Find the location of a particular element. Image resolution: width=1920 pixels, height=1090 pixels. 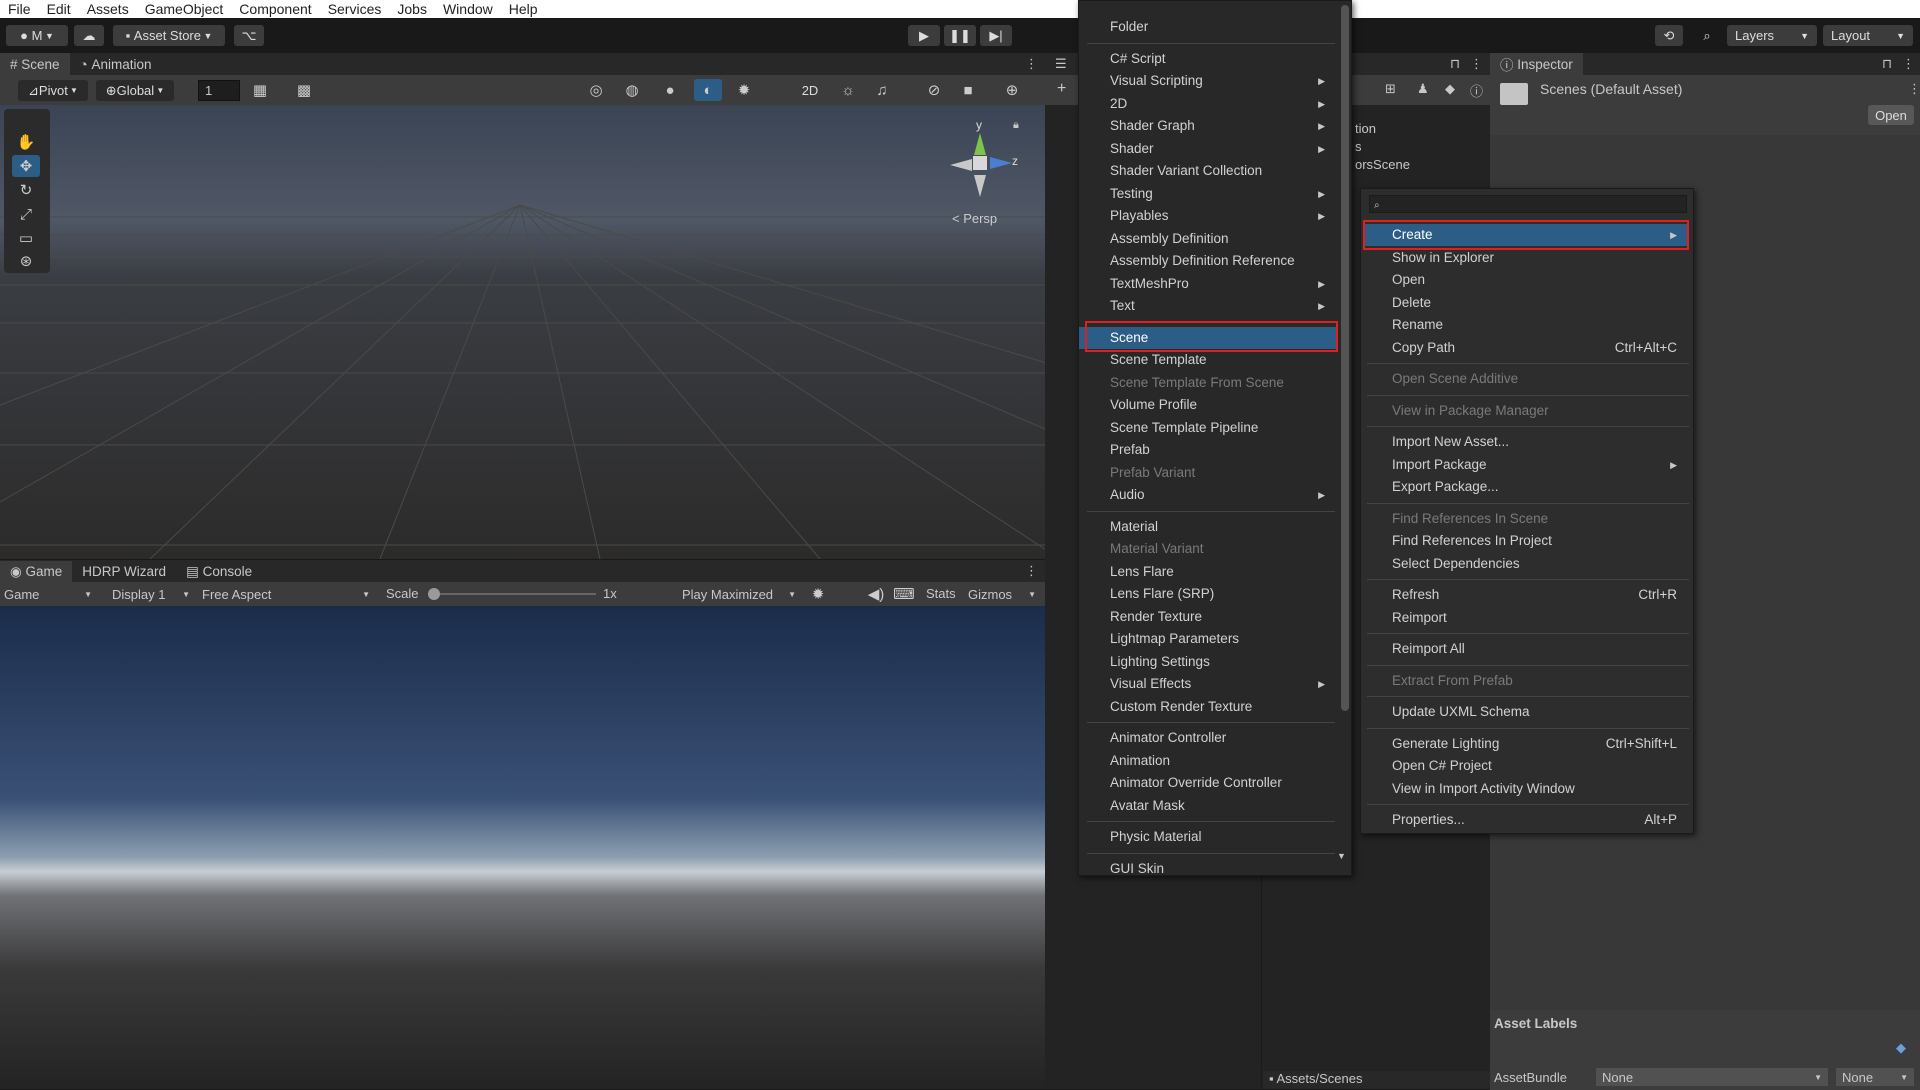

search-button: ⌕ is located at coordinates (1707, 35).